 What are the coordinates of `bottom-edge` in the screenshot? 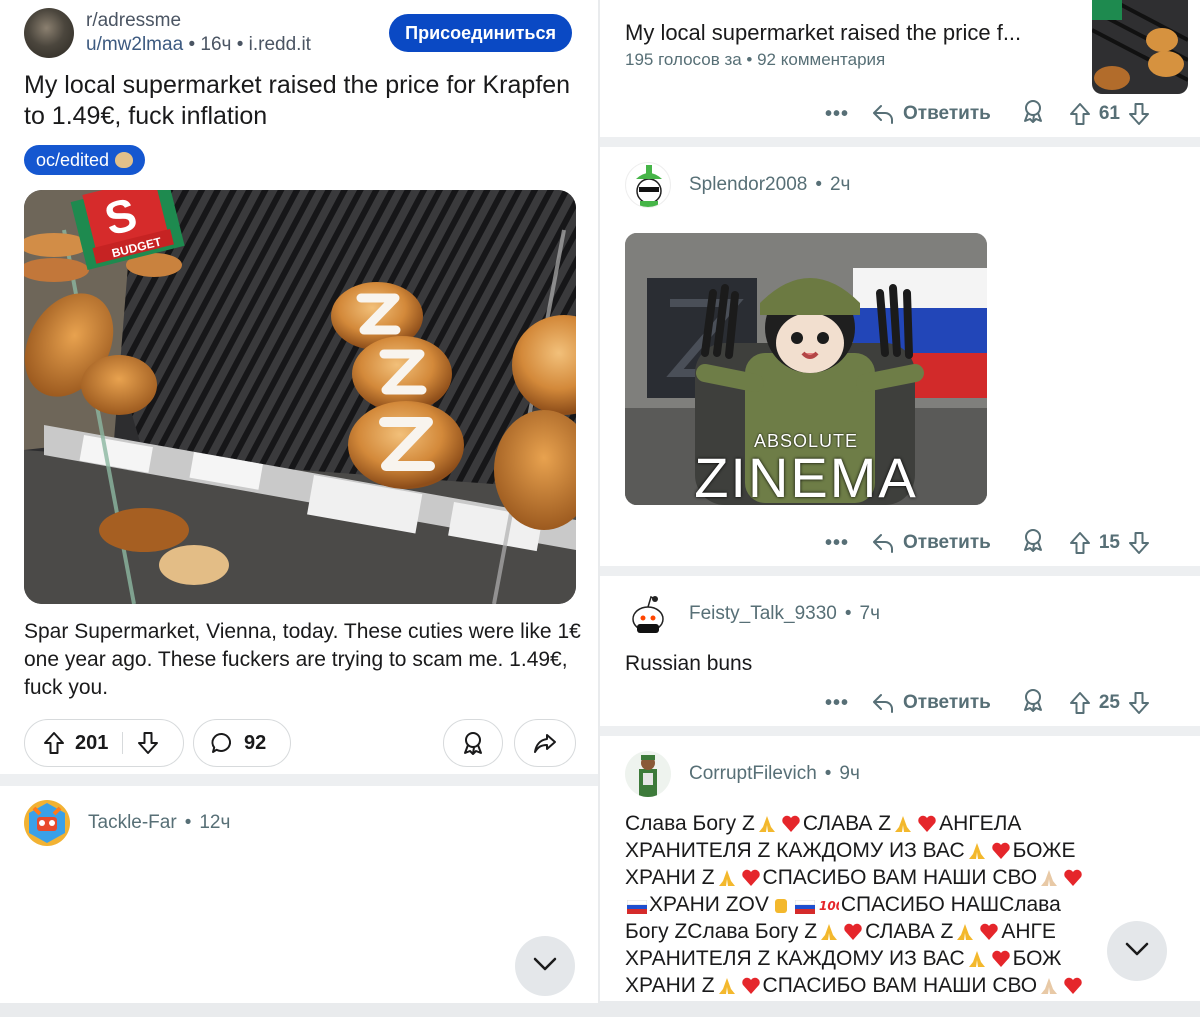 It's located at (900, 1009).